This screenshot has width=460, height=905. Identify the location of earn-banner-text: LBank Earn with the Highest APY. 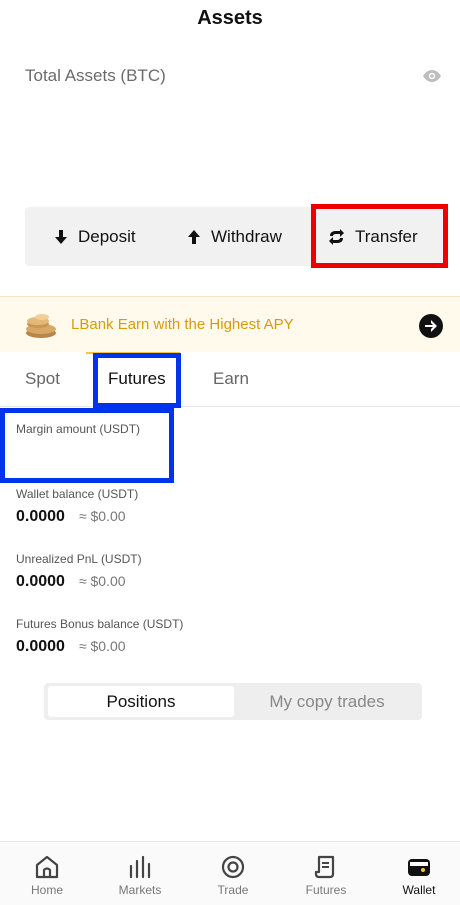
(182, 324).